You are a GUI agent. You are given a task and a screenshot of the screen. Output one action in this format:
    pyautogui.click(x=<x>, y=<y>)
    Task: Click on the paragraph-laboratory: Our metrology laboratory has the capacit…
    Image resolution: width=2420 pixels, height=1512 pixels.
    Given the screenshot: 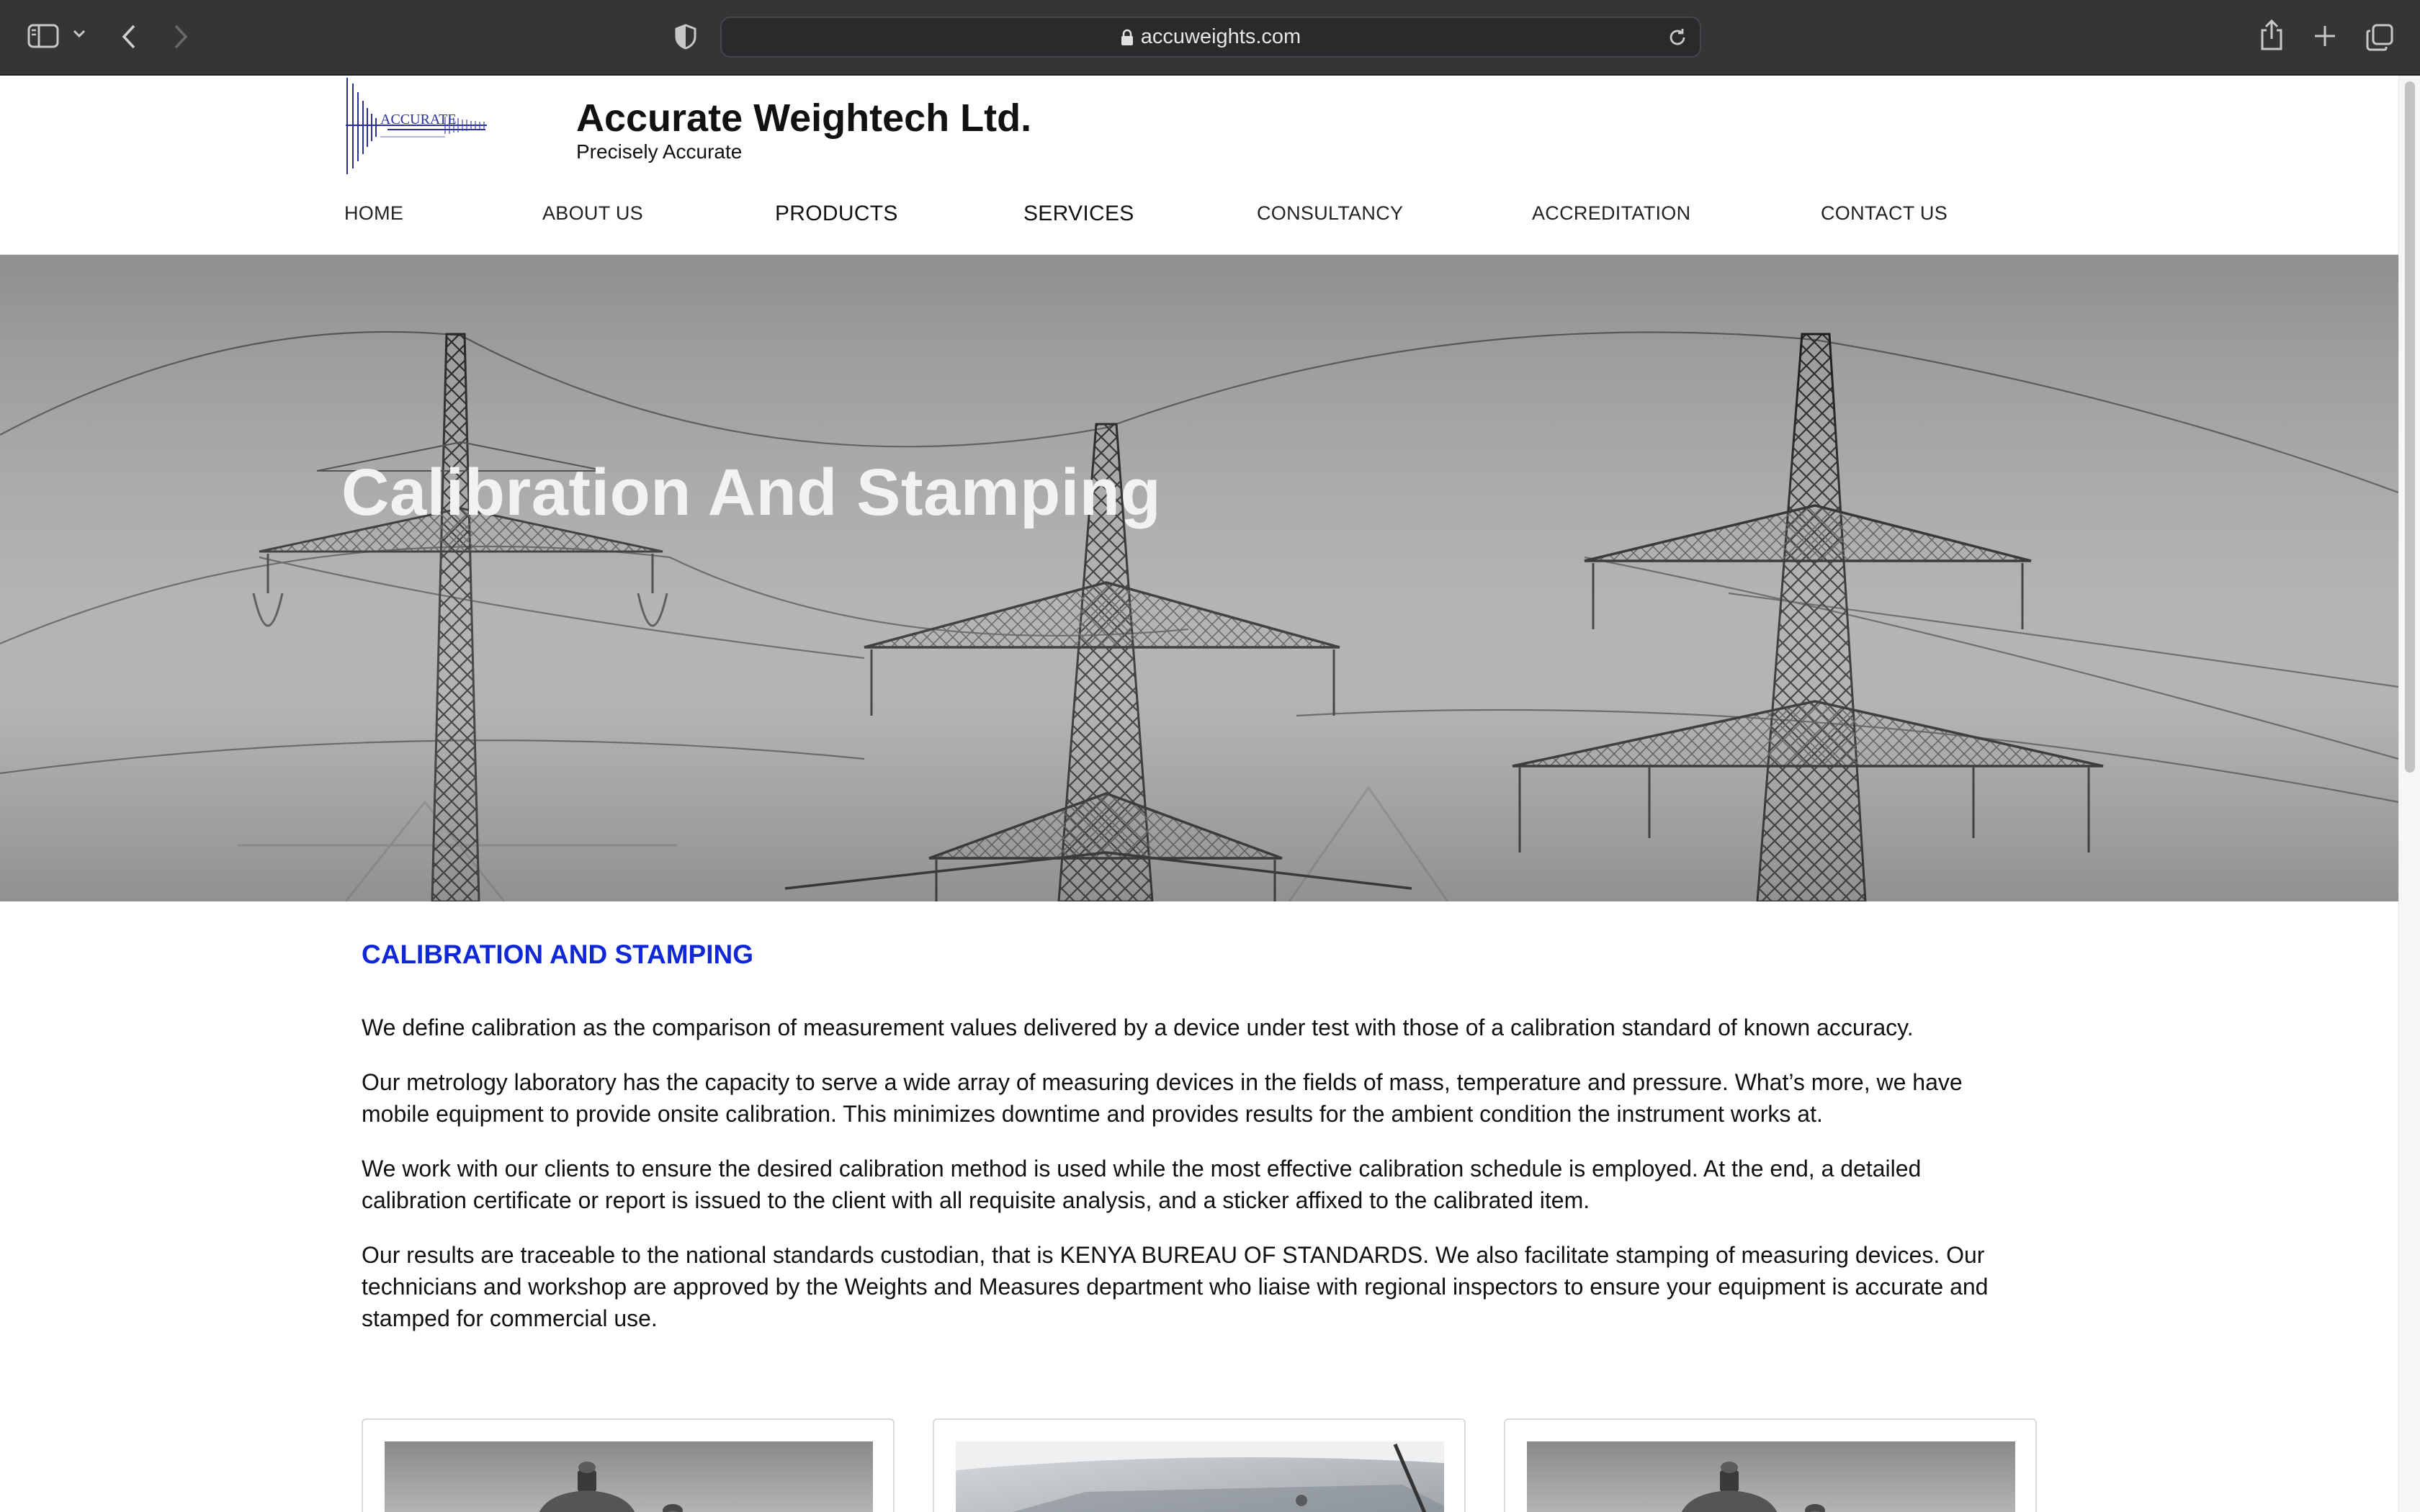 What is the action you would take?
    pyautogui.click(x=1162, y=1098)
    